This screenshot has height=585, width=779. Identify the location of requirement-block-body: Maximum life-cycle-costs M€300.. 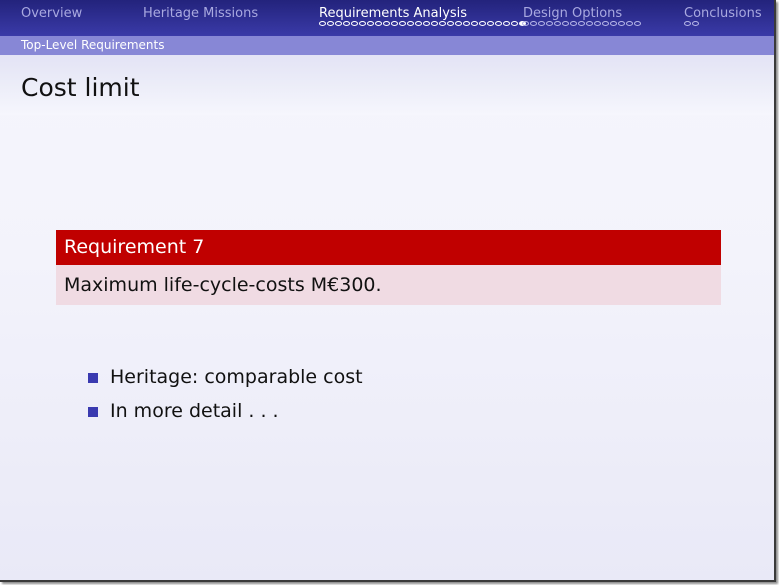
(388, 285).